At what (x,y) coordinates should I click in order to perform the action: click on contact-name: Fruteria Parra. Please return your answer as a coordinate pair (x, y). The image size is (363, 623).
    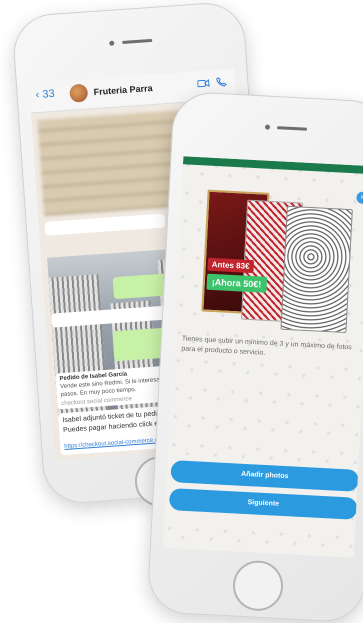
    Looking at the image, I should click on (123, 90).